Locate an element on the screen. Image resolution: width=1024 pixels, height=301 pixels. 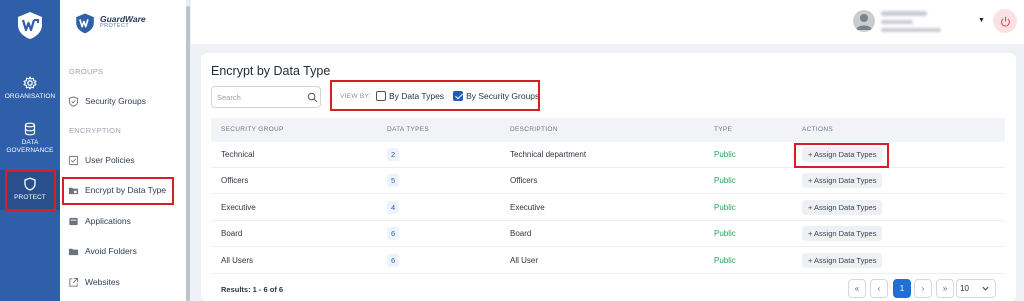
sidebar-item-user-policies: User Policies is located at coordinates (123, 160).